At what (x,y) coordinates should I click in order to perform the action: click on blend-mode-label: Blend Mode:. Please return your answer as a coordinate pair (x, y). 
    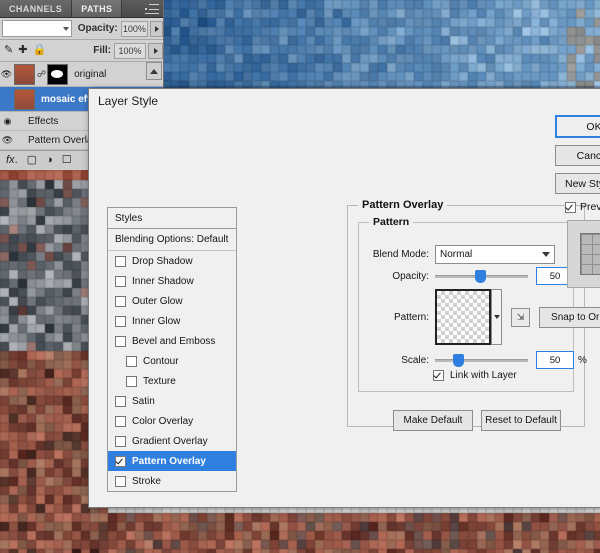
    Looking at the image, I should click on (400, 254).